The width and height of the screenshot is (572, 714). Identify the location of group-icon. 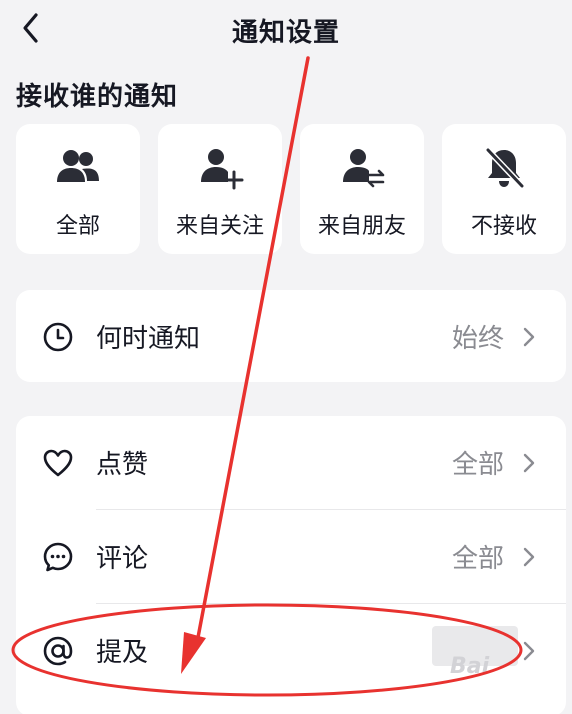
(78, 166).